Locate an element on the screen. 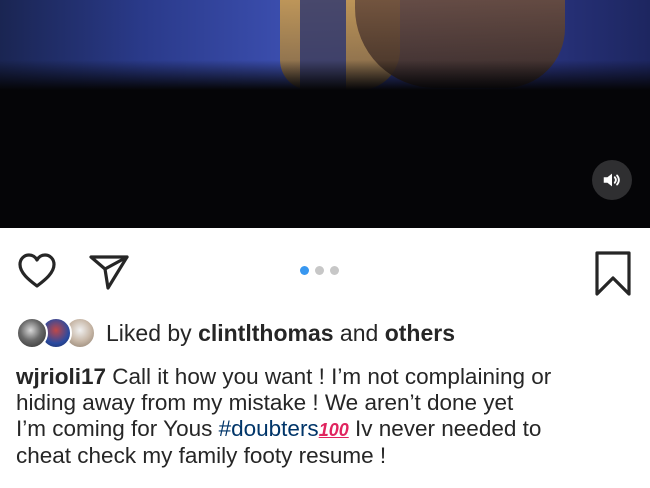 This screenshot has height=488, width=650. likes-middle: and is located at coordinates (359, 332).